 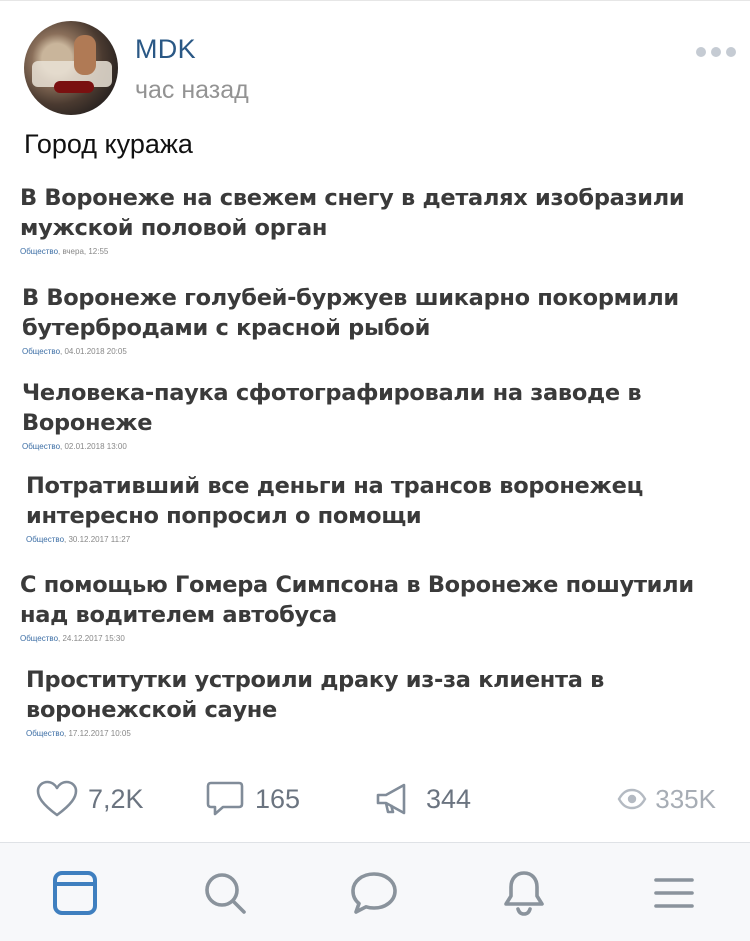 What do you see at coordinates (278, 798) in the screenshot?
I see `comments-count: 165` at bounding box center [278, 798].